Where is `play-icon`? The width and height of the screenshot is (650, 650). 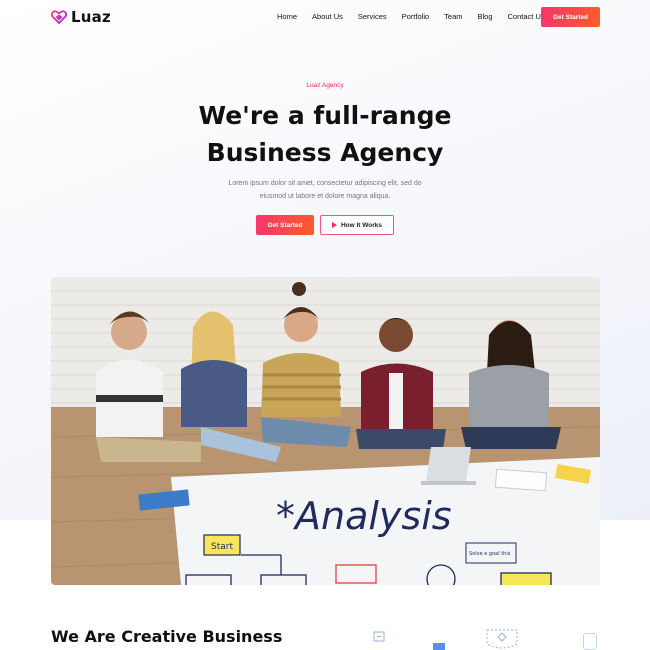
play-icon is located at coordinates (334, 225).